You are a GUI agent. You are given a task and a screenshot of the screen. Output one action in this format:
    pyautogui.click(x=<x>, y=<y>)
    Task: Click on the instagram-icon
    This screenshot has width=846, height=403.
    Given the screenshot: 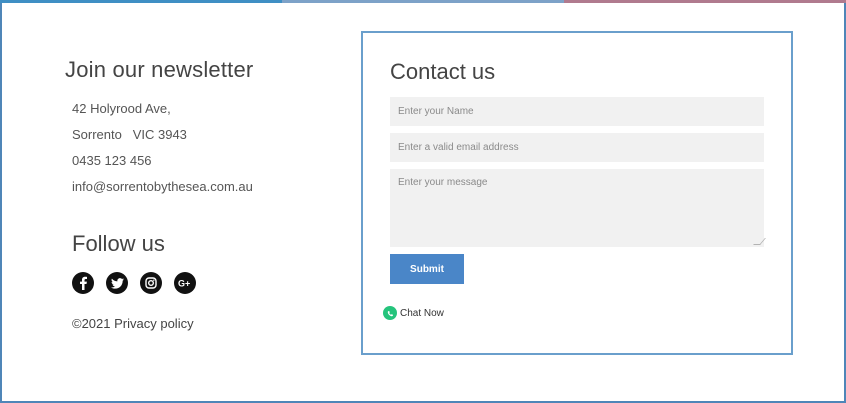 What is the action you would take?
    pyautogui.click(x=151, y=283)
    